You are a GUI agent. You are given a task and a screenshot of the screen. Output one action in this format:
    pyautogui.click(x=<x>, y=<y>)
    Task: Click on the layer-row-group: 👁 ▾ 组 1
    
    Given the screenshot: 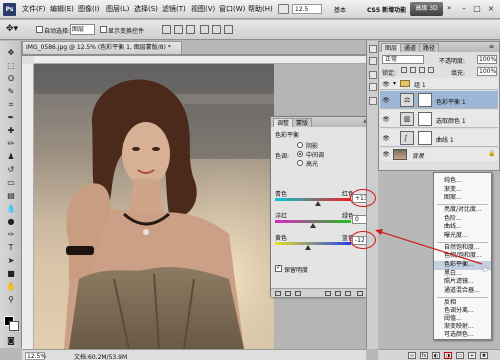 What is the action you would take?
    pyautogui.click(x=439, y=84)
    